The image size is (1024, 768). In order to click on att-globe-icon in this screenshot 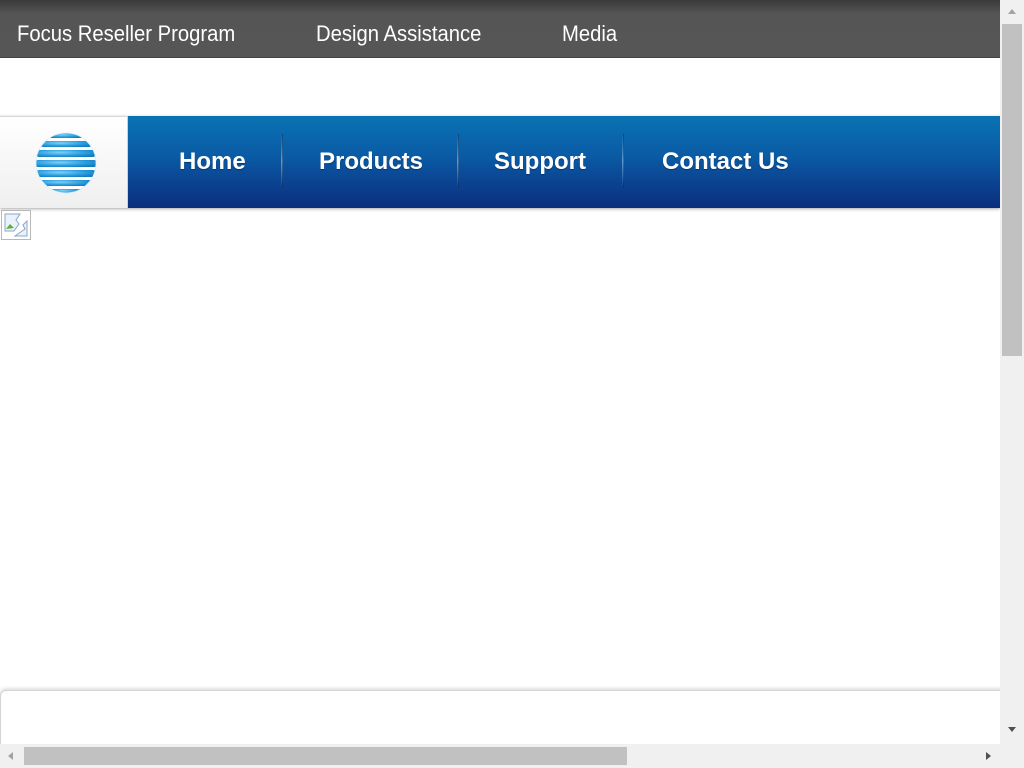, I will do `click(66, 163)`.